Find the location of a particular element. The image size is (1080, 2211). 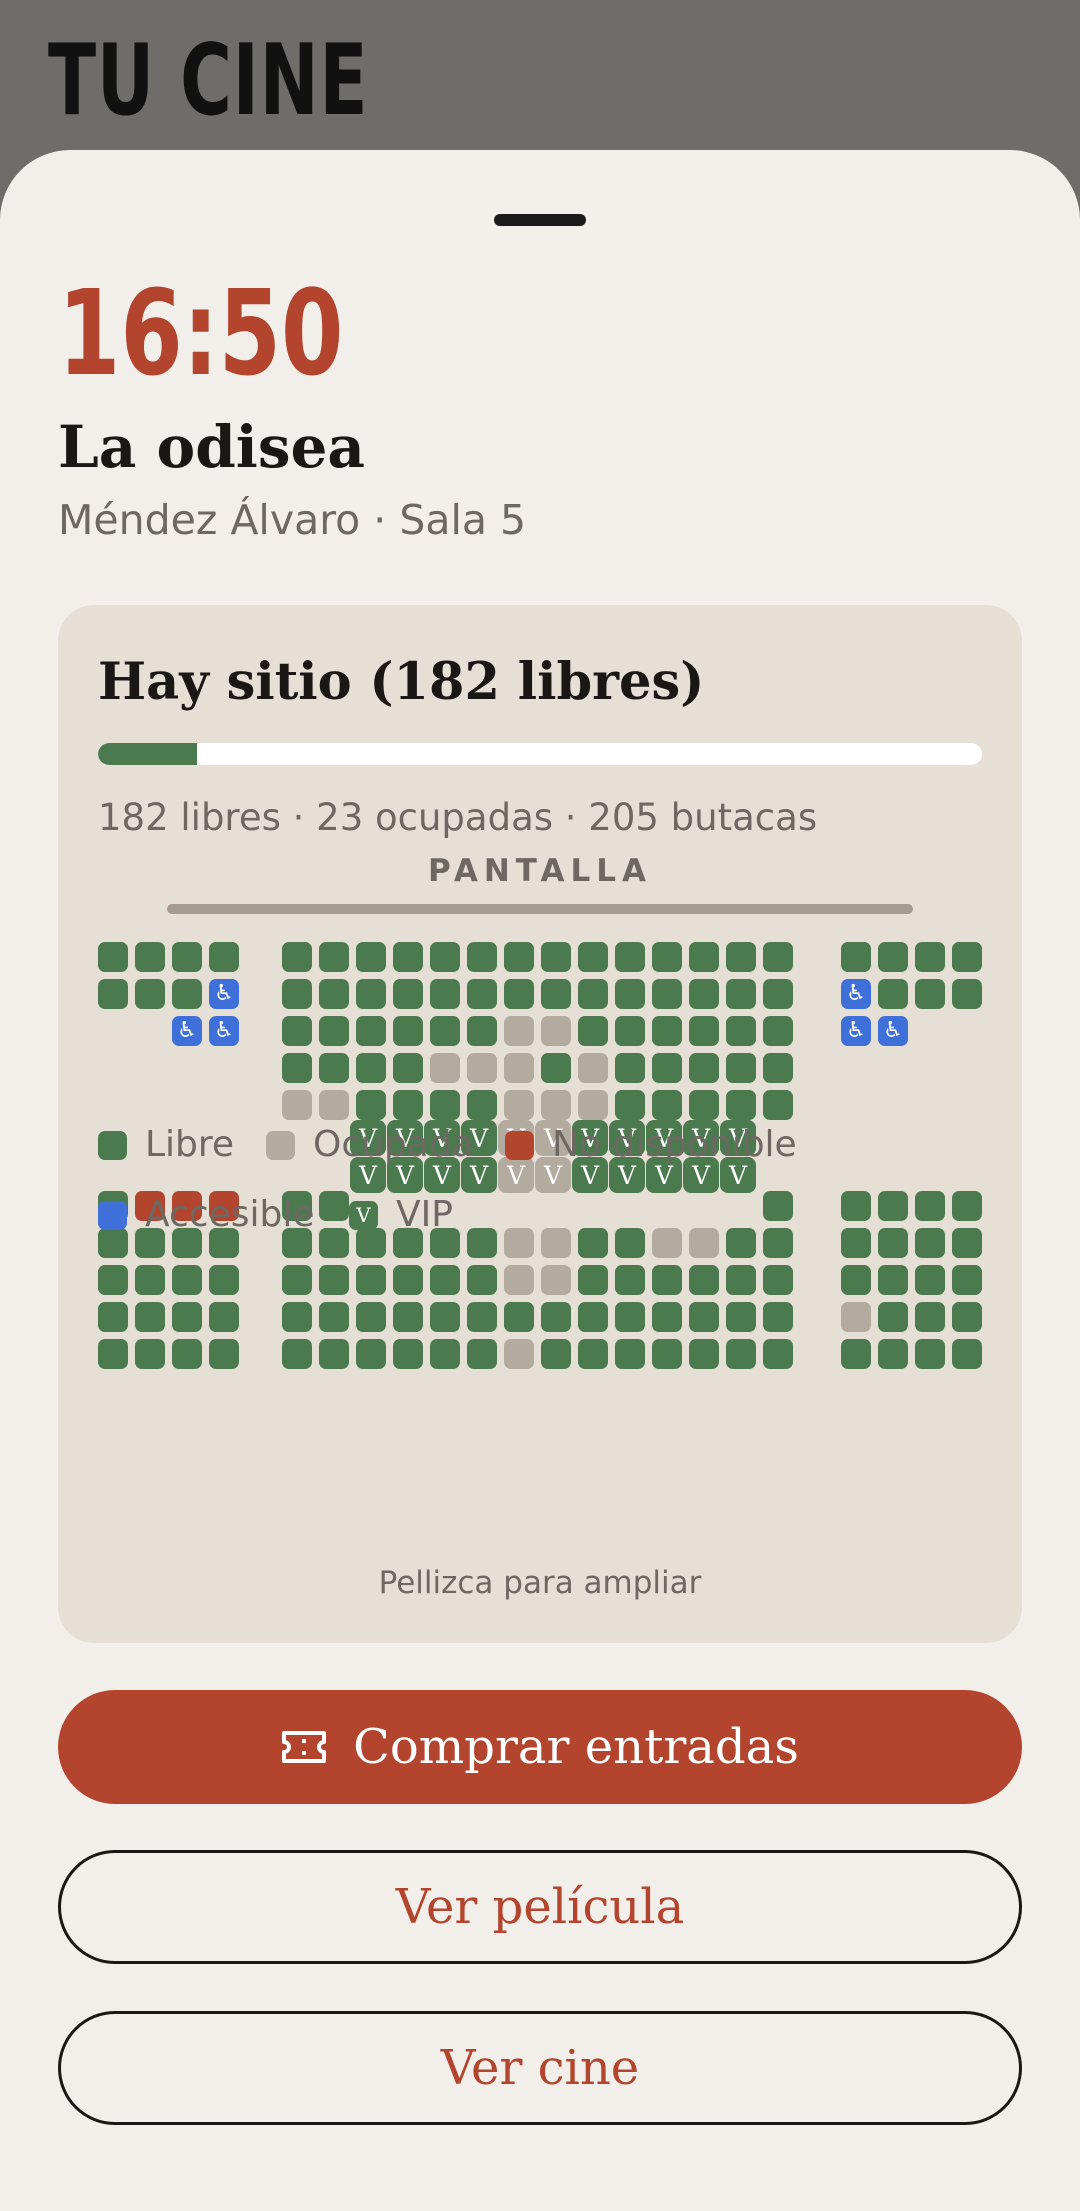

sheet-drag-handle is located at coordinates (540, 220).